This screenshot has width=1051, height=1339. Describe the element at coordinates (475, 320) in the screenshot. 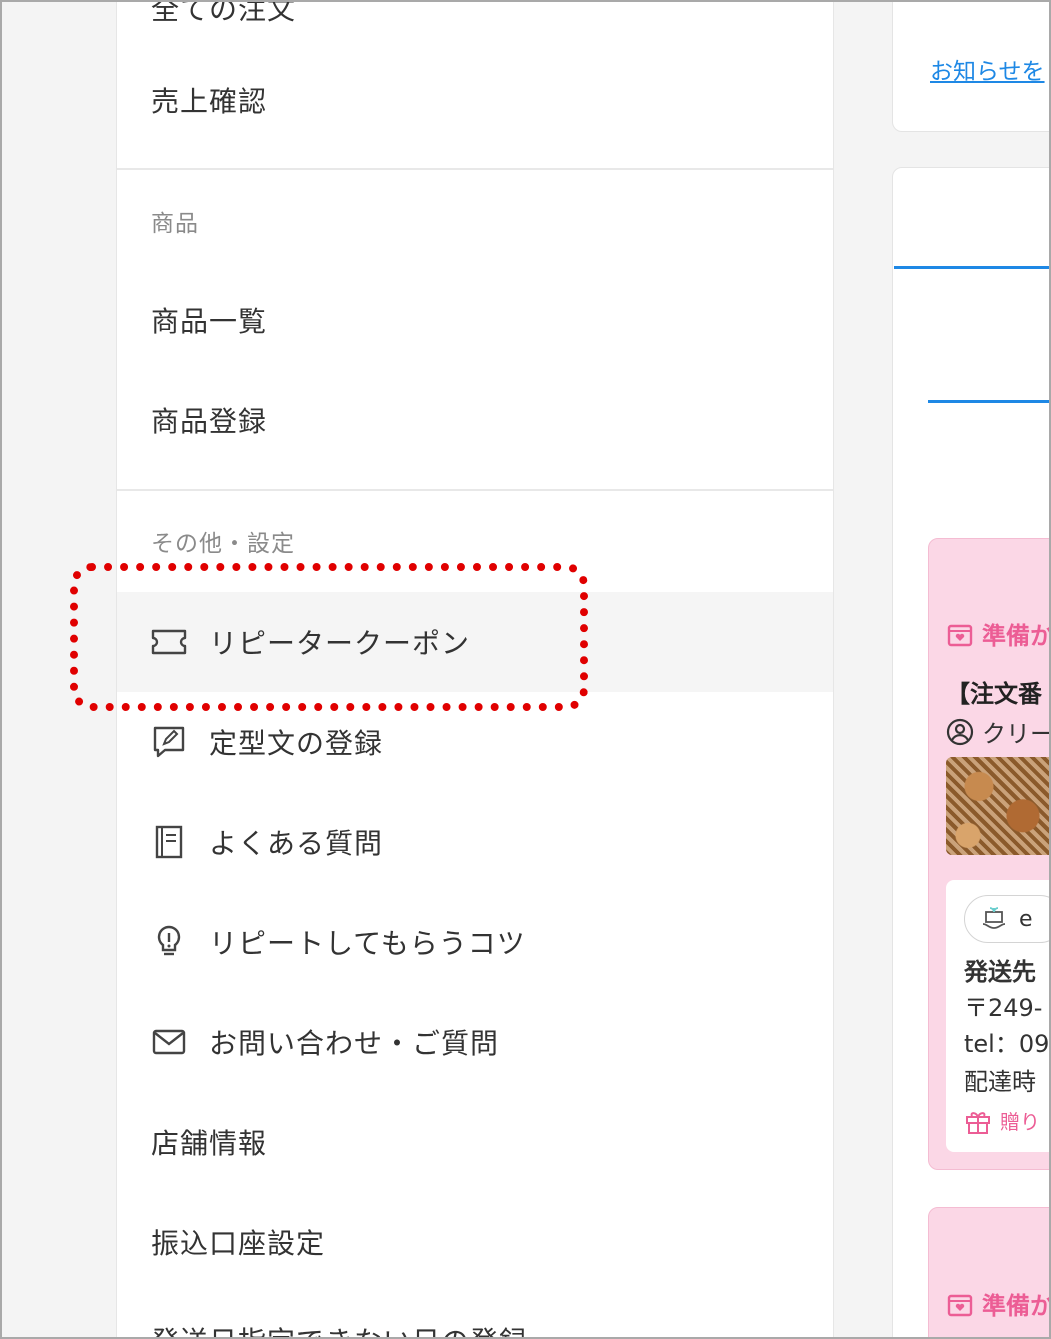

I see `sidebar-item-product-list: 商品一覧` at that location.